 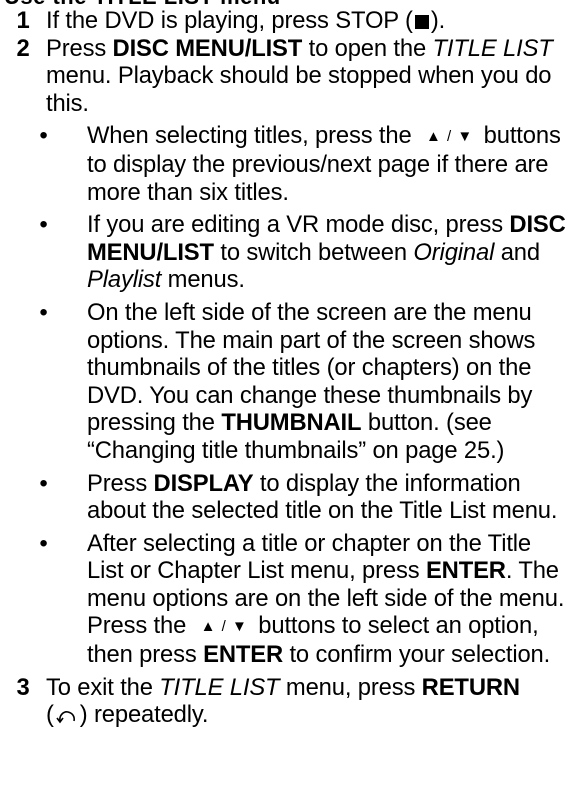 I want to click on stop-icon, so click(x=421, y=22).